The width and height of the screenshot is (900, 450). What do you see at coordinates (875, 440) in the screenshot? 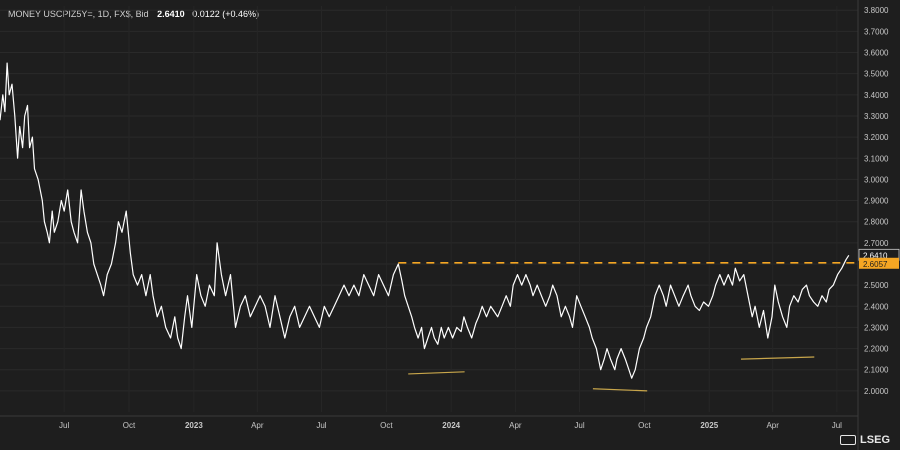
I see `lseg-logo-text: LSEG` at bounding box center [875, 440].